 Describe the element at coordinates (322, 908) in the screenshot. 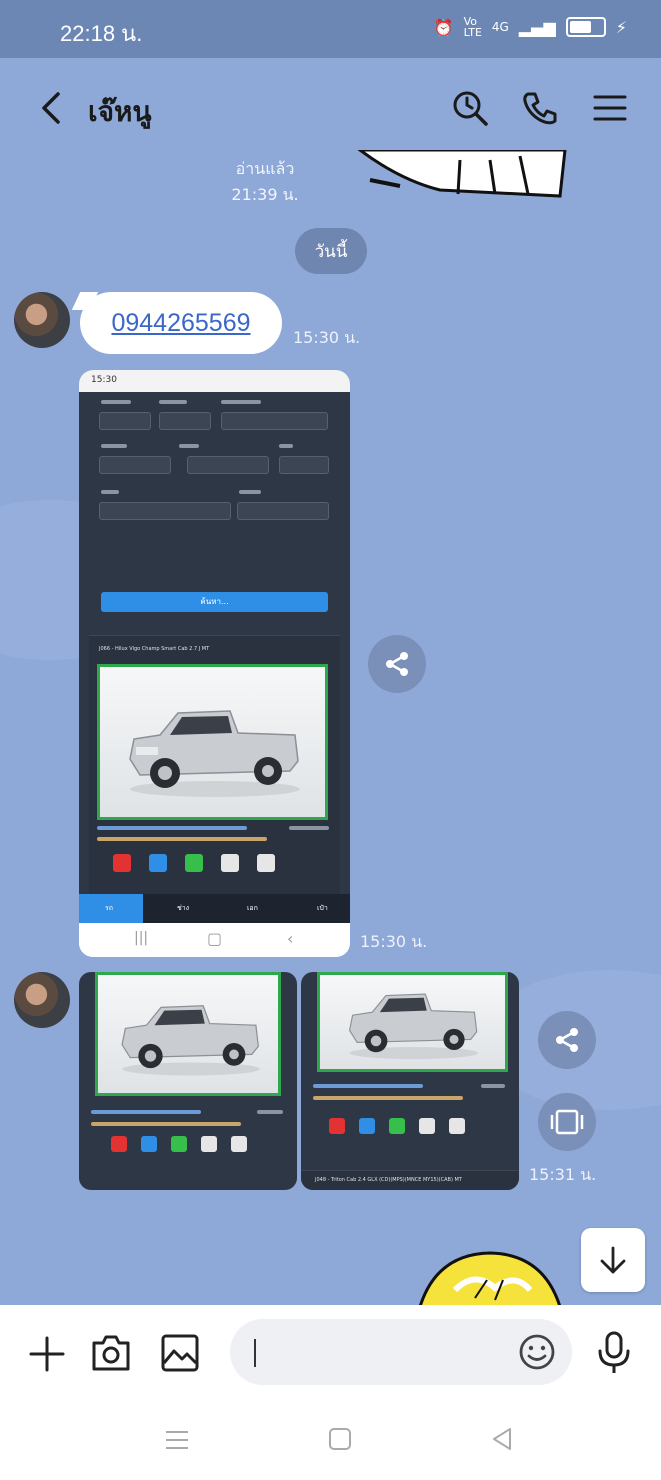

I see `screenshot-tab-label: เป๋า` at that location.